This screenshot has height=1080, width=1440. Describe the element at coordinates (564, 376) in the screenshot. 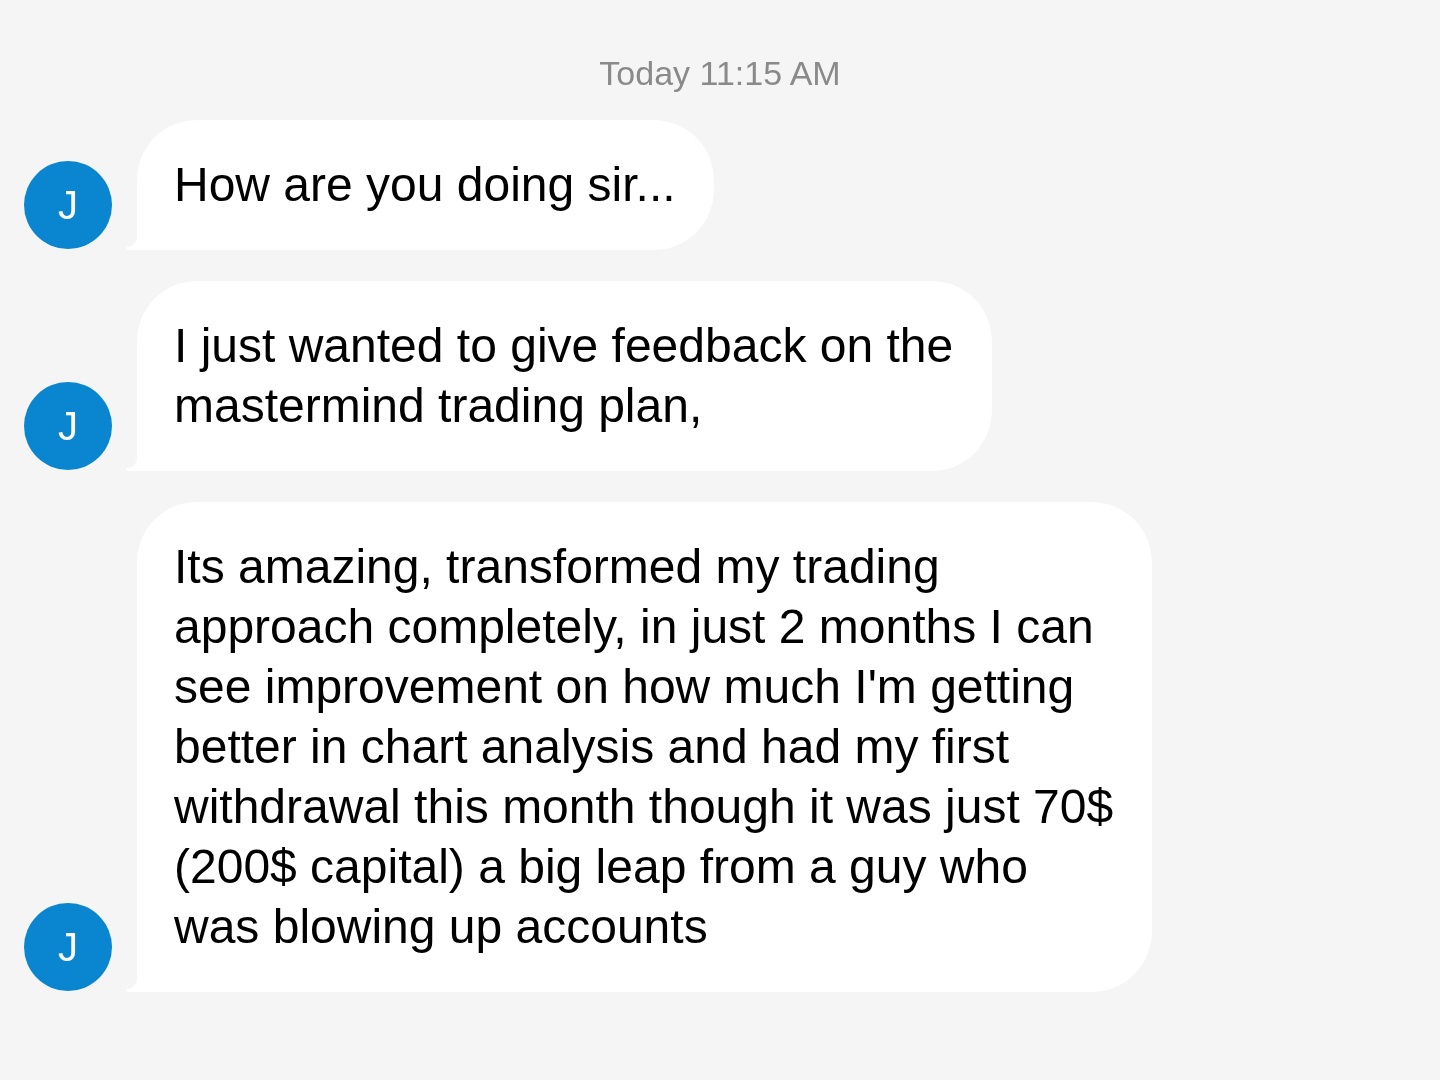

I see `message-text: I just wanted to give feedback on the mastermind trading plan,` at that location.